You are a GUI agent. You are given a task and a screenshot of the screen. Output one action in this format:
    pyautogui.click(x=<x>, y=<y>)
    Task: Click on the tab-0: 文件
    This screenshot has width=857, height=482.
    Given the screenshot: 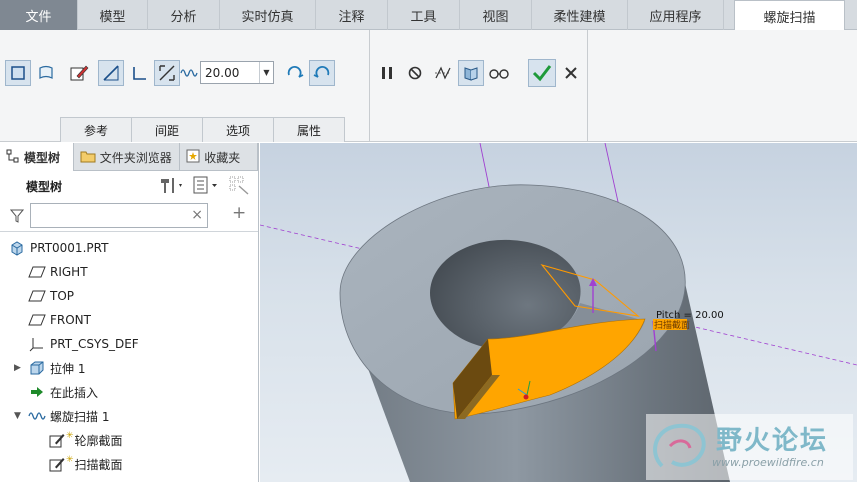 What is the action you would take?
    pyautogui.click(x=39, y=15)
    